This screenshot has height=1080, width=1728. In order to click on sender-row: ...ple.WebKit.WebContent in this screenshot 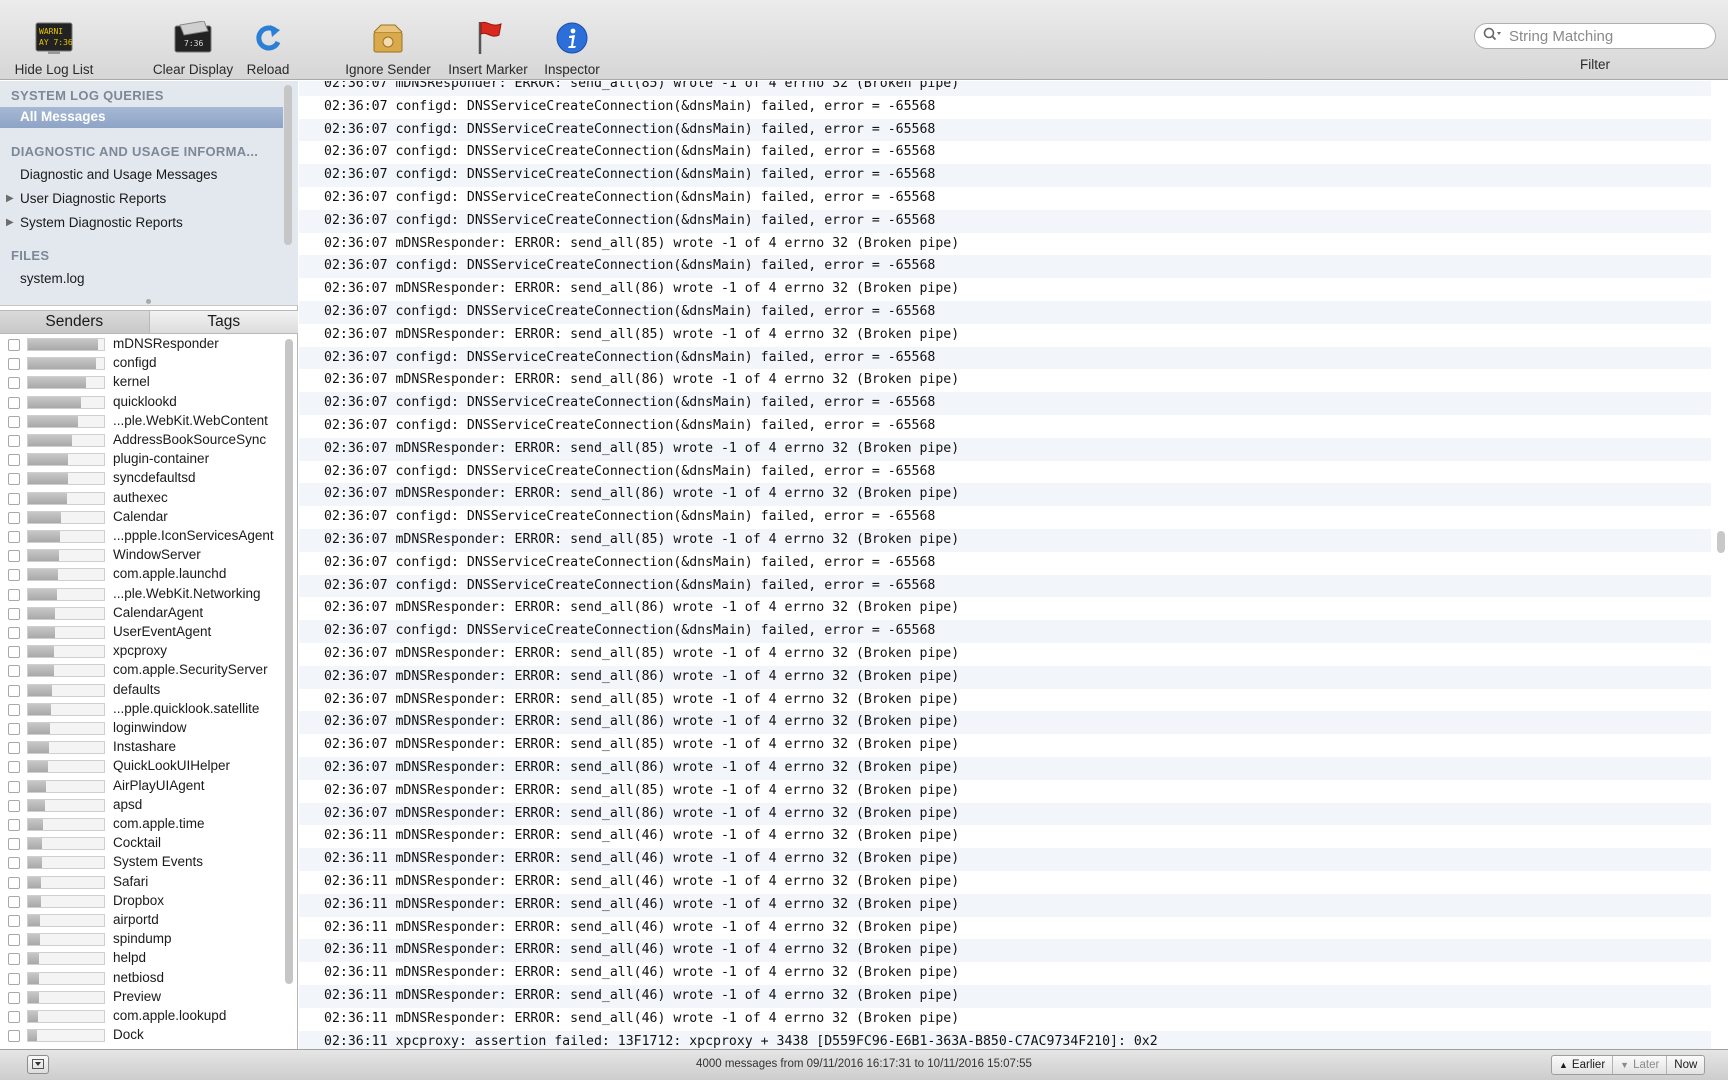, I will do `click(142, 421)`.